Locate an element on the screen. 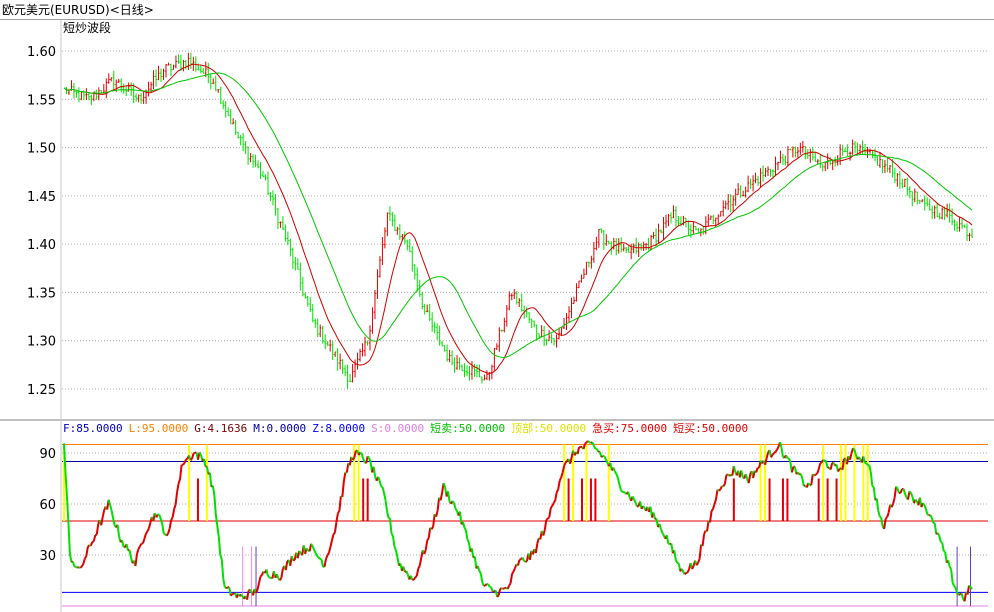 This screenshot has width=994, height=612. price-tick-label: 1.60 is located at coordinates (41, 52).